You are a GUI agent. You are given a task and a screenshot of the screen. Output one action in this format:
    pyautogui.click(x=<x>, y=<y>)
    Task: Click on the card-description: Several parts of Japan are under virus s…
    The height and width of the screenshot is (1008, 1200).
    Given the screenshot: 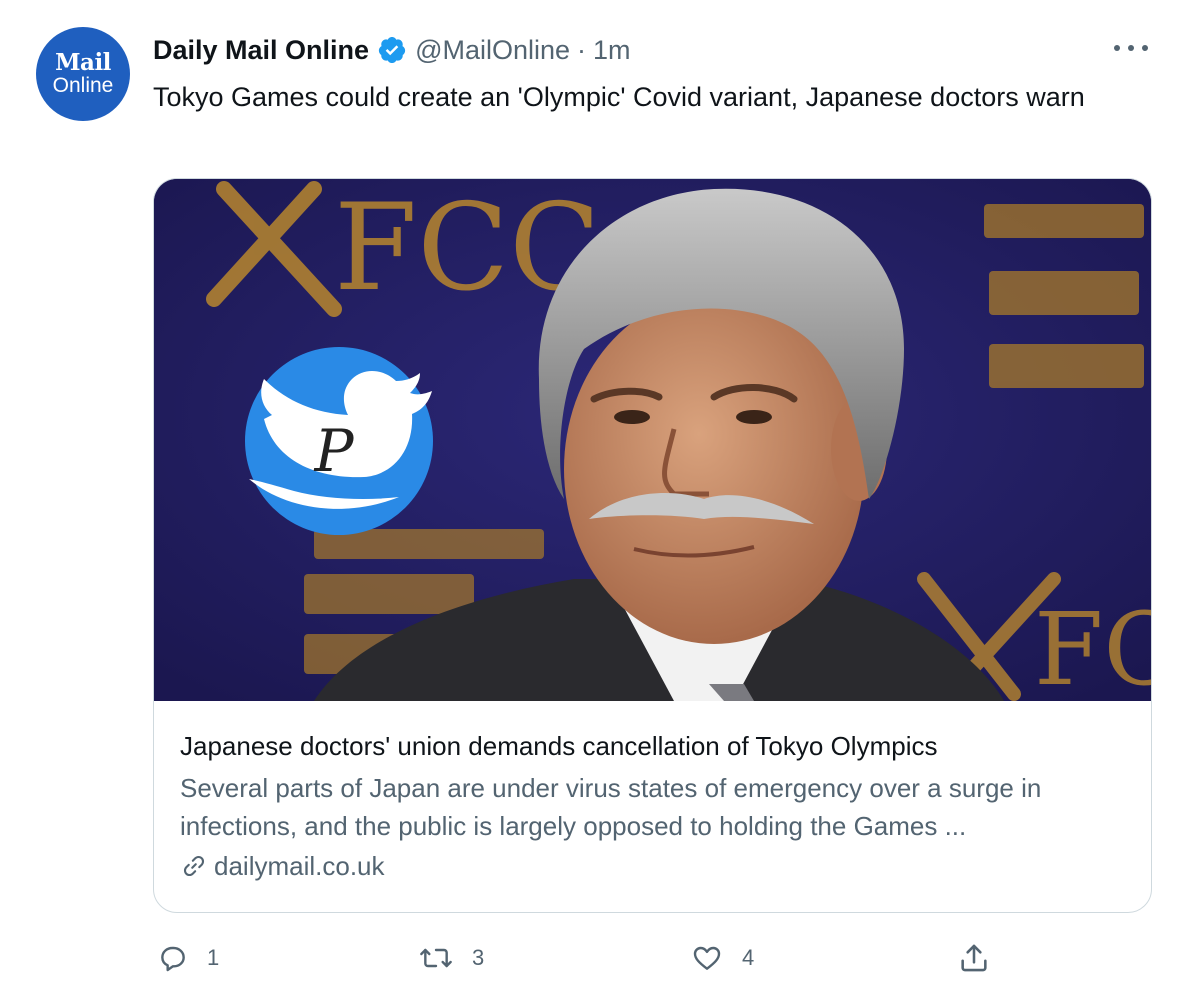 What is the action you would take?
    pyautogui.click(x=611, y=807)
    